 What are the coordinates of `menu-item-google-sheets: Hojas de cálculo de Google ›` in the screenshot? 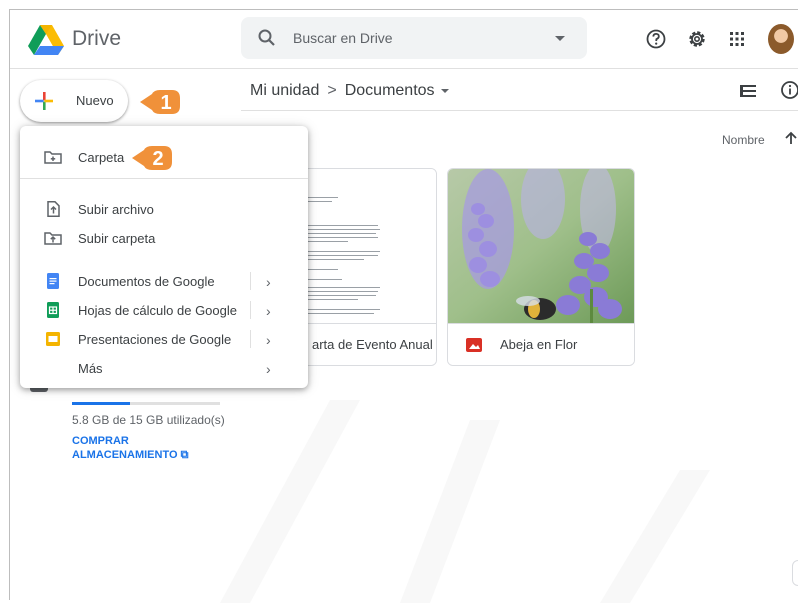 It's located at (164, 310).